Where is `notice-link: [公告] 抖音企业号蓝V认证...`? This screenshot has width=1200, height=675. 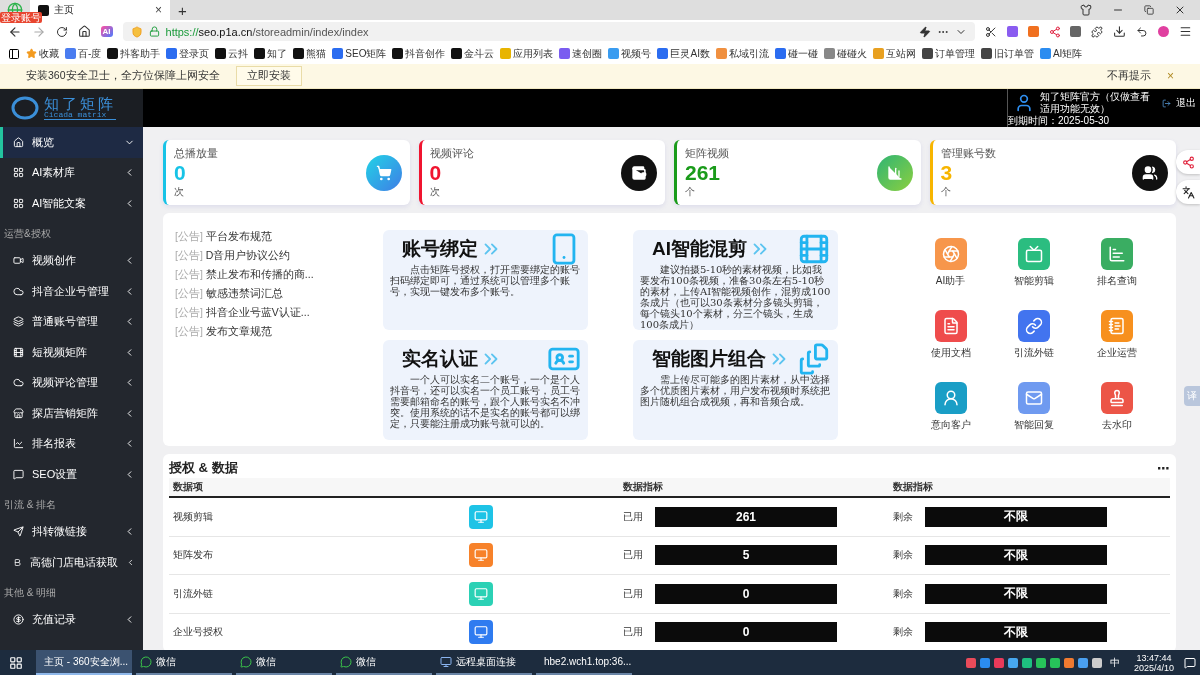
notice-link: [公告] 抖音企业号蓝V认证... is located at coordinates (279, 313).